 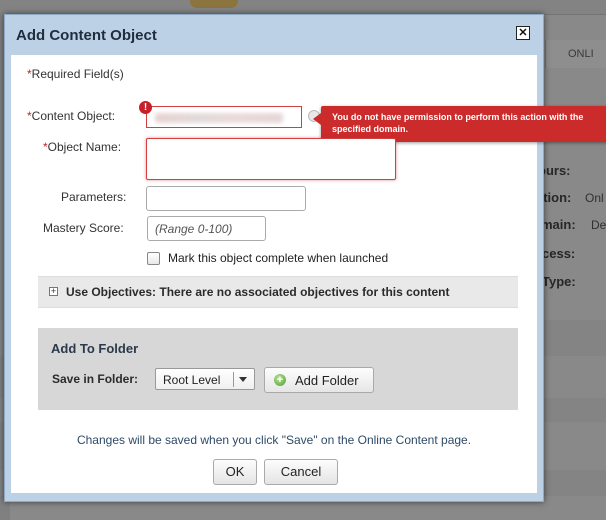 What do you see at coordinates (243, 379) in the screenshot?
I see `chevron-down-icon` at bounding box center [243, 379].